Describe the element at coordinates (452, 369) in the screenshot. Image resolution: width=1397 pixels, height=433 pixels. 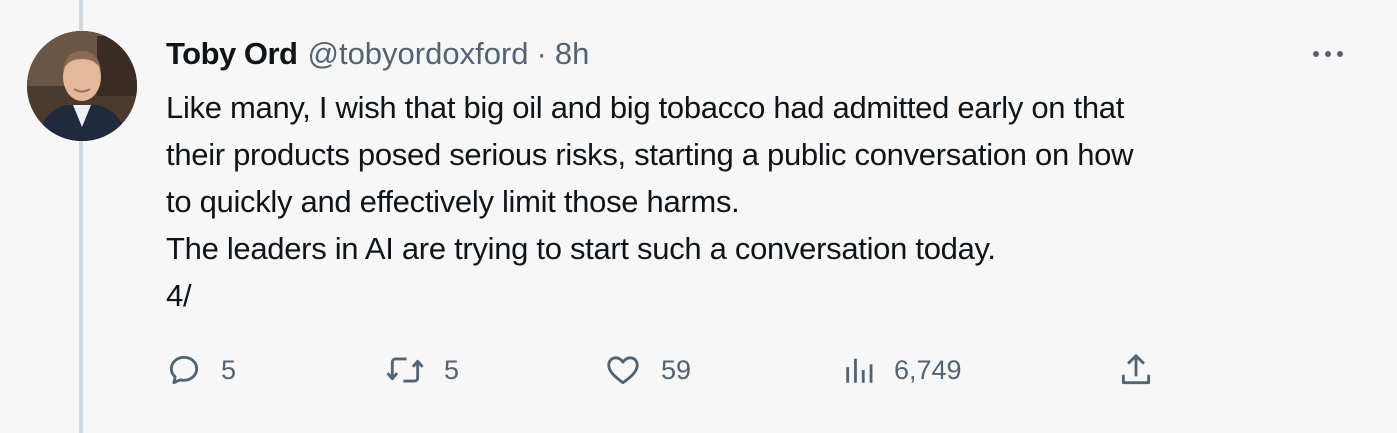
I see `retweet-count: 5` at that location.